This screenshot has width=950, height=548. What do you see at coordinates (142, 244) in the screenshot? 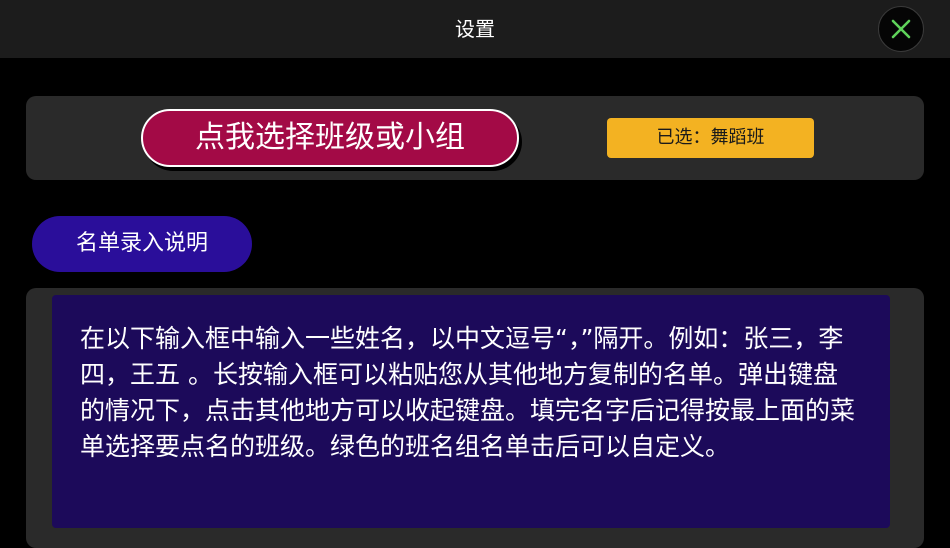
I see `roster-instructions-button: 名单录入说明` at bounding box center [142, 244].